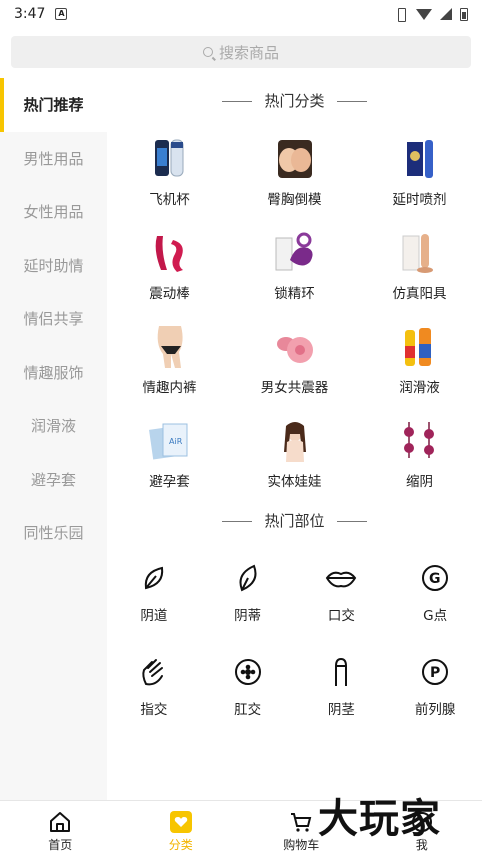  I want to click on svg-text: P, so click(435, 673).